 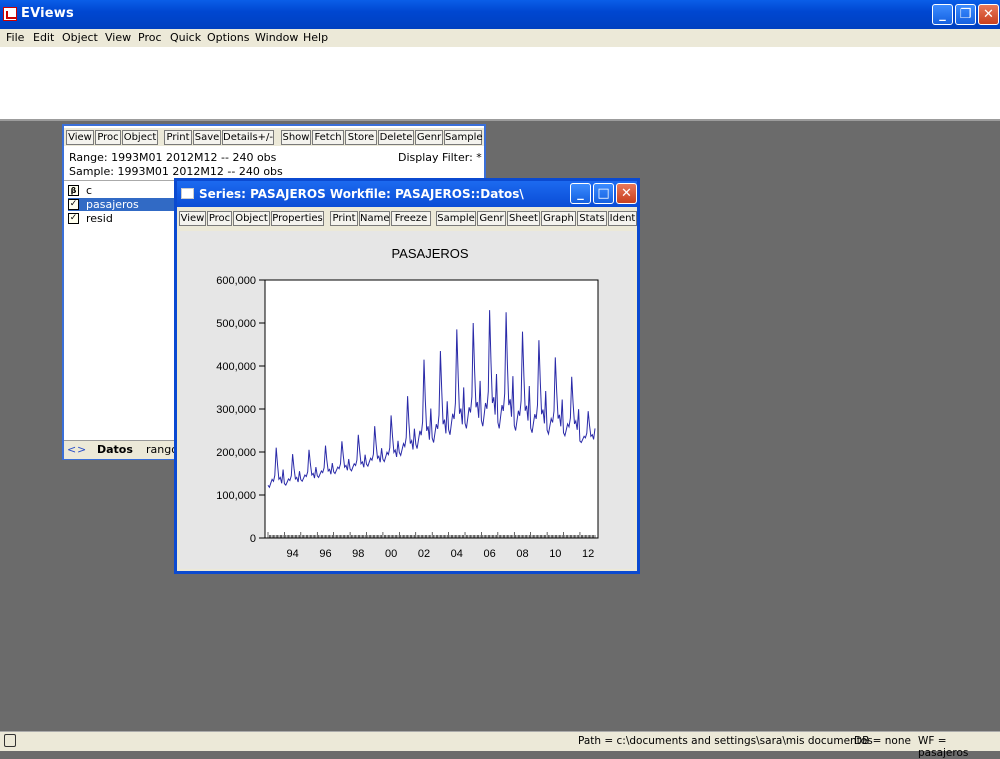 What do you see at coordinates (463, 137) in the screenshot?
I see `wf-sample-button: Sample` at bounding box center [463, 137].